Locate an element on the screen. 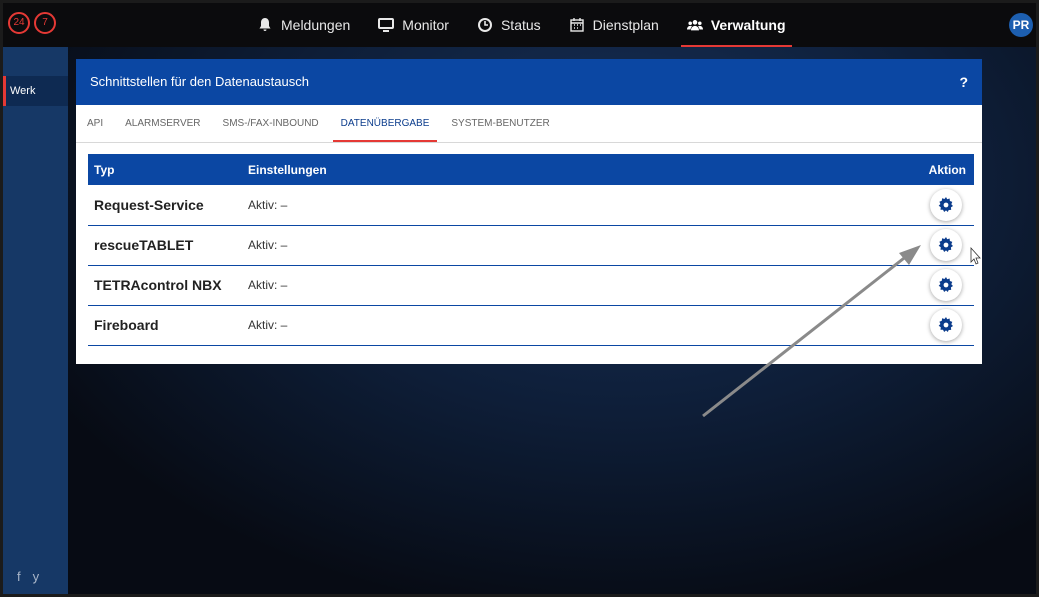 Image resolution: width=1039 pixels, height=597 pixels. sidebar: Werk f y is located at coordinates (35, 320).